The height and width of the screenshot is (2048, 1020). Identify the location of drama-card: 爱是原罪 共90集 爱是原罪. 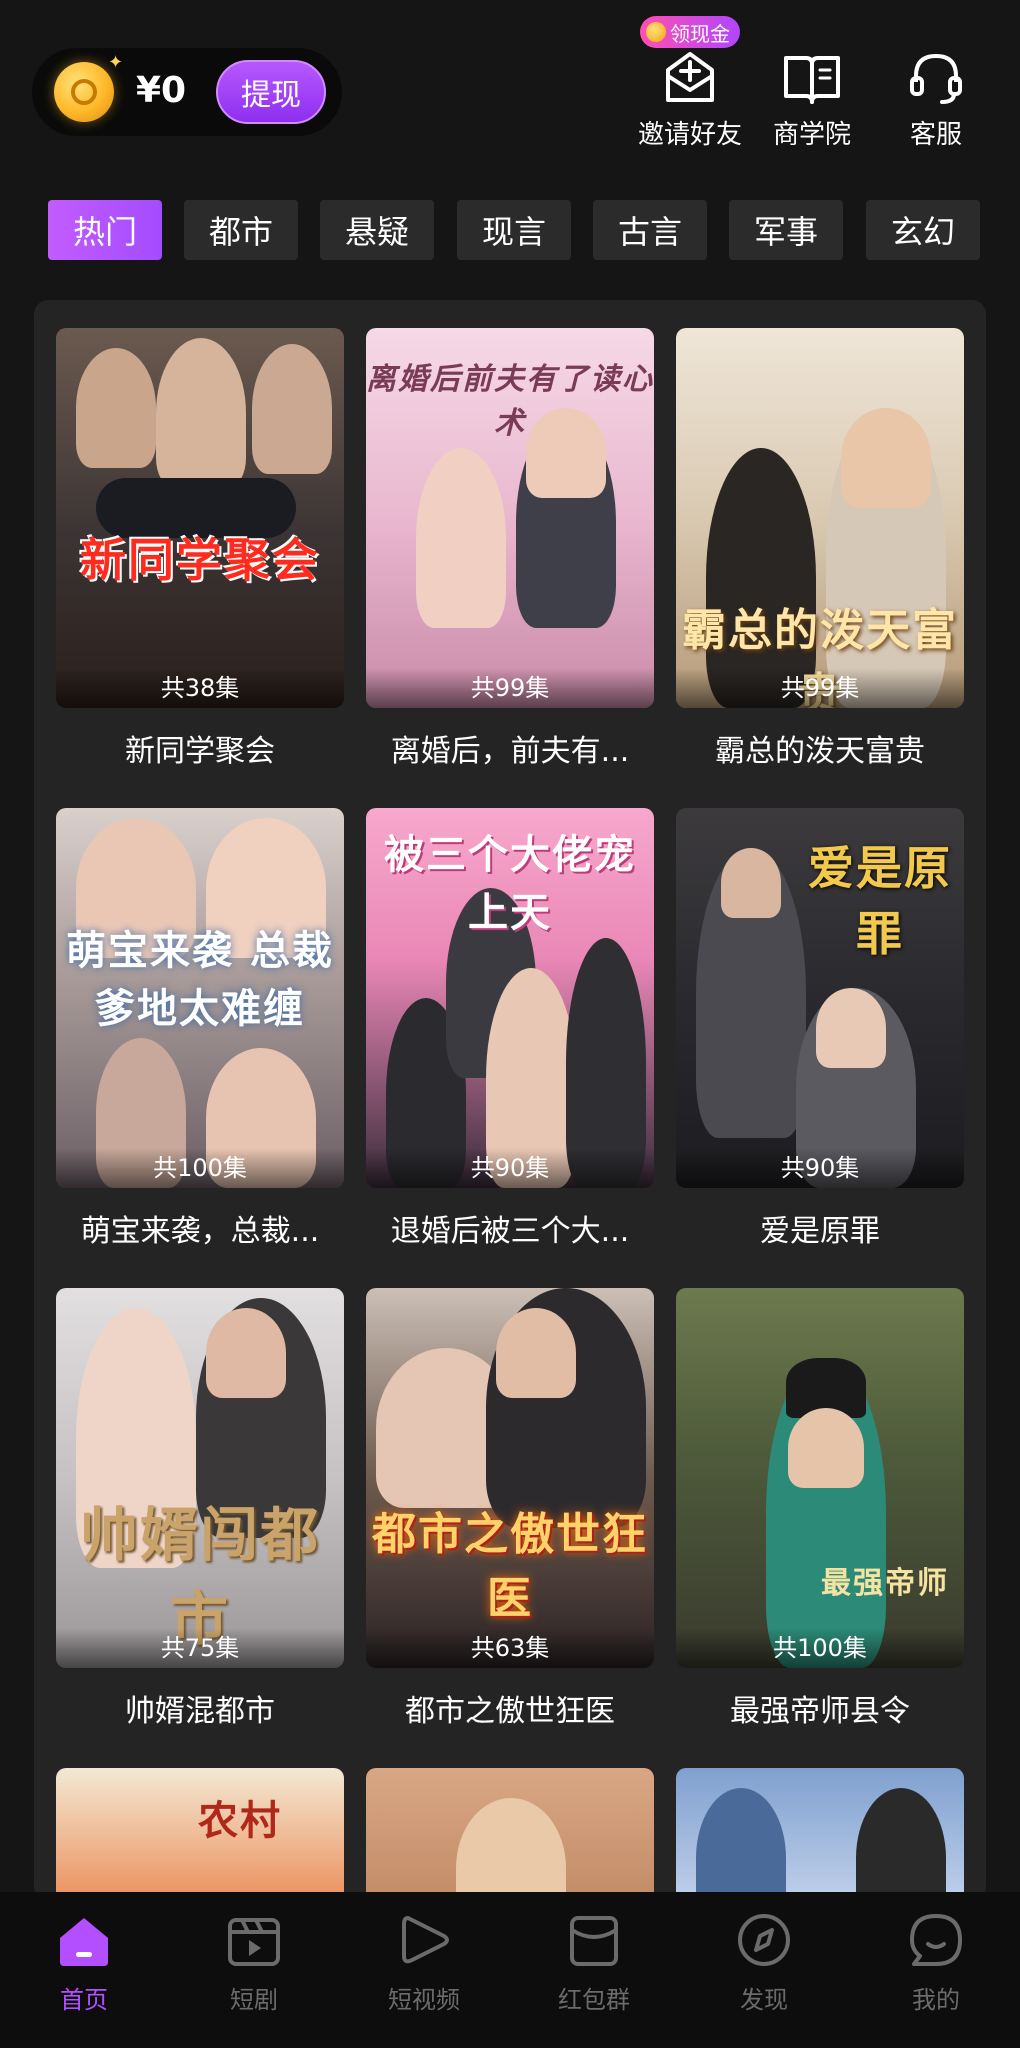
(820, 1029).